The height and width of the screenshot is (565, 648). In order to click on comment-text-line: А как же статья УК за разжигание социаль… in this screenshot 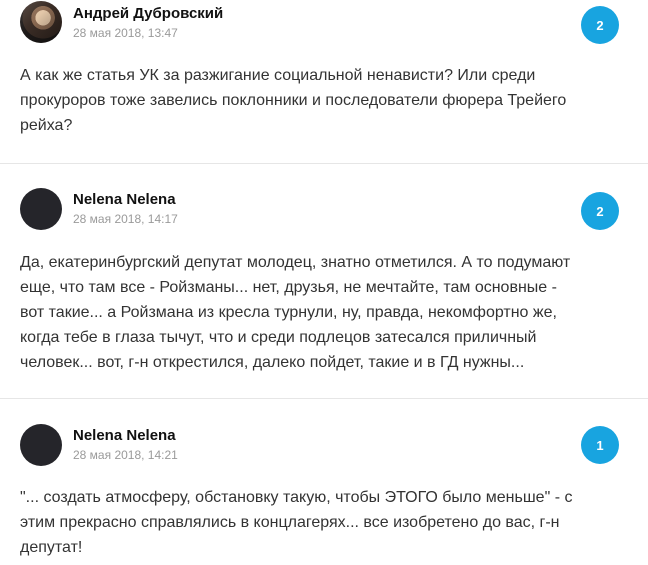, I will do `click(278, 75)`.